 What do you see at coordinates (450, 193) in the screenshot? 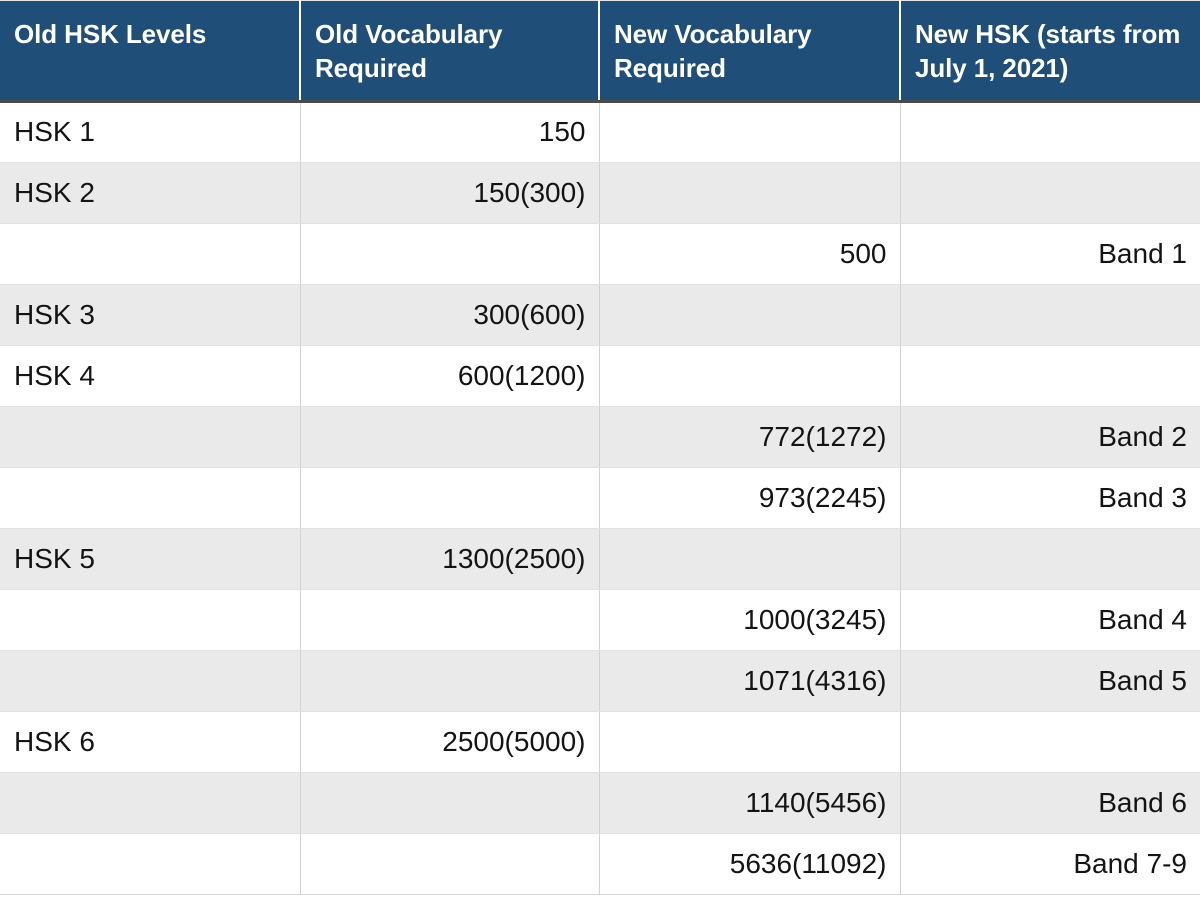
I see `table-cell-old_vocab: 150(300)` at bounding box center [450, 193].